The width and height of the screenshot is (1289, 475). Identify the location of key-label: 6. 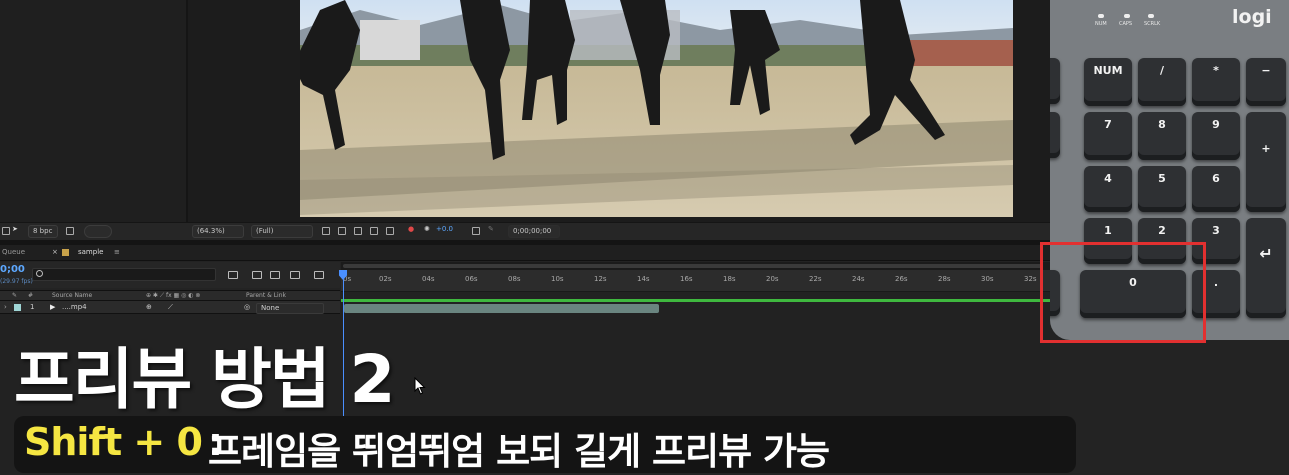
(1216, 178).